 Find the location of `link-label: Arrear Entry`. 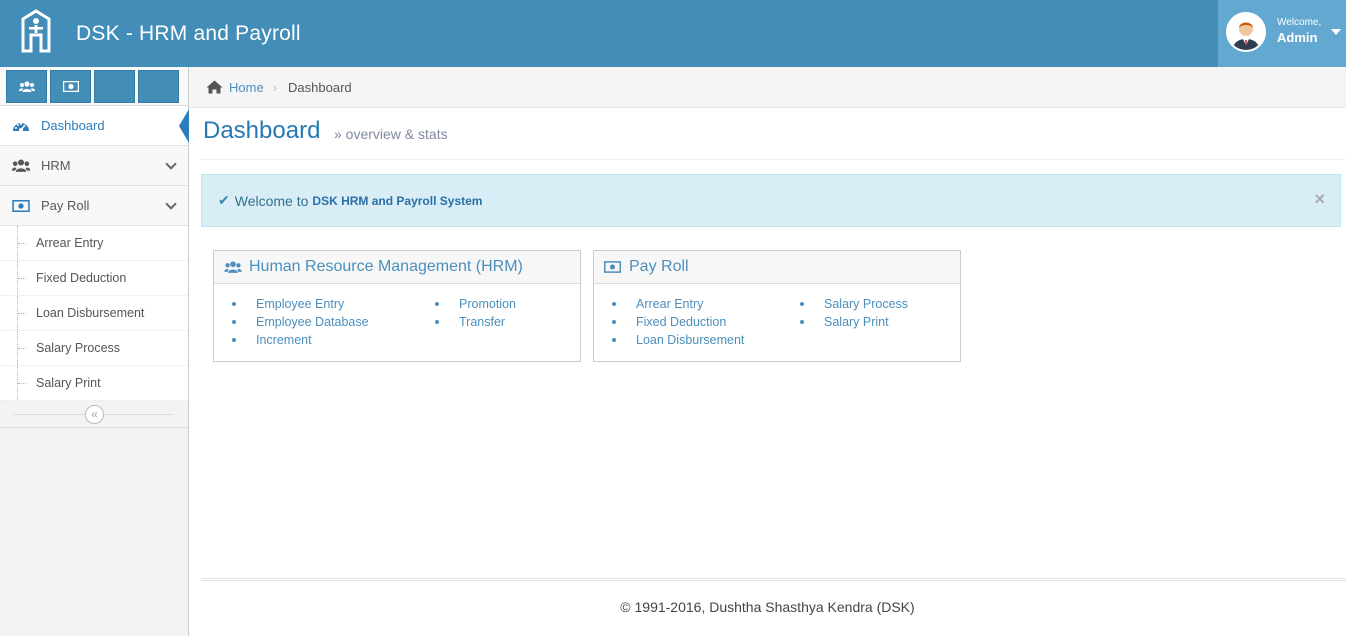

link-label: Arrear Entry is located at coordinates (670, 304).